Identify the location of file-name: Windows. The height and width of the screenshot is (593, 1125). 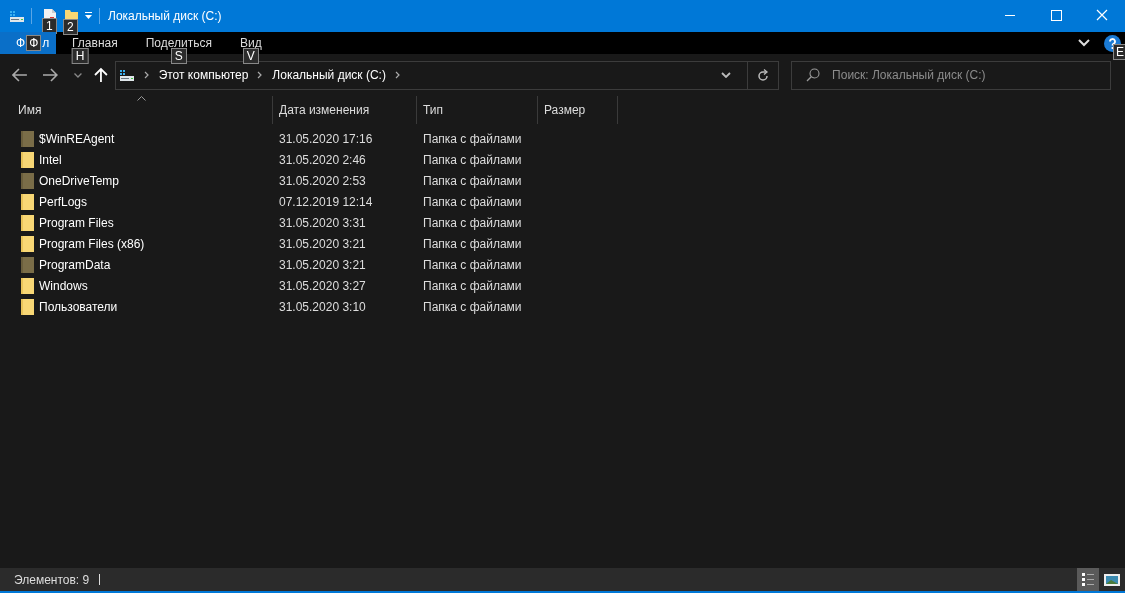
(63, 285).